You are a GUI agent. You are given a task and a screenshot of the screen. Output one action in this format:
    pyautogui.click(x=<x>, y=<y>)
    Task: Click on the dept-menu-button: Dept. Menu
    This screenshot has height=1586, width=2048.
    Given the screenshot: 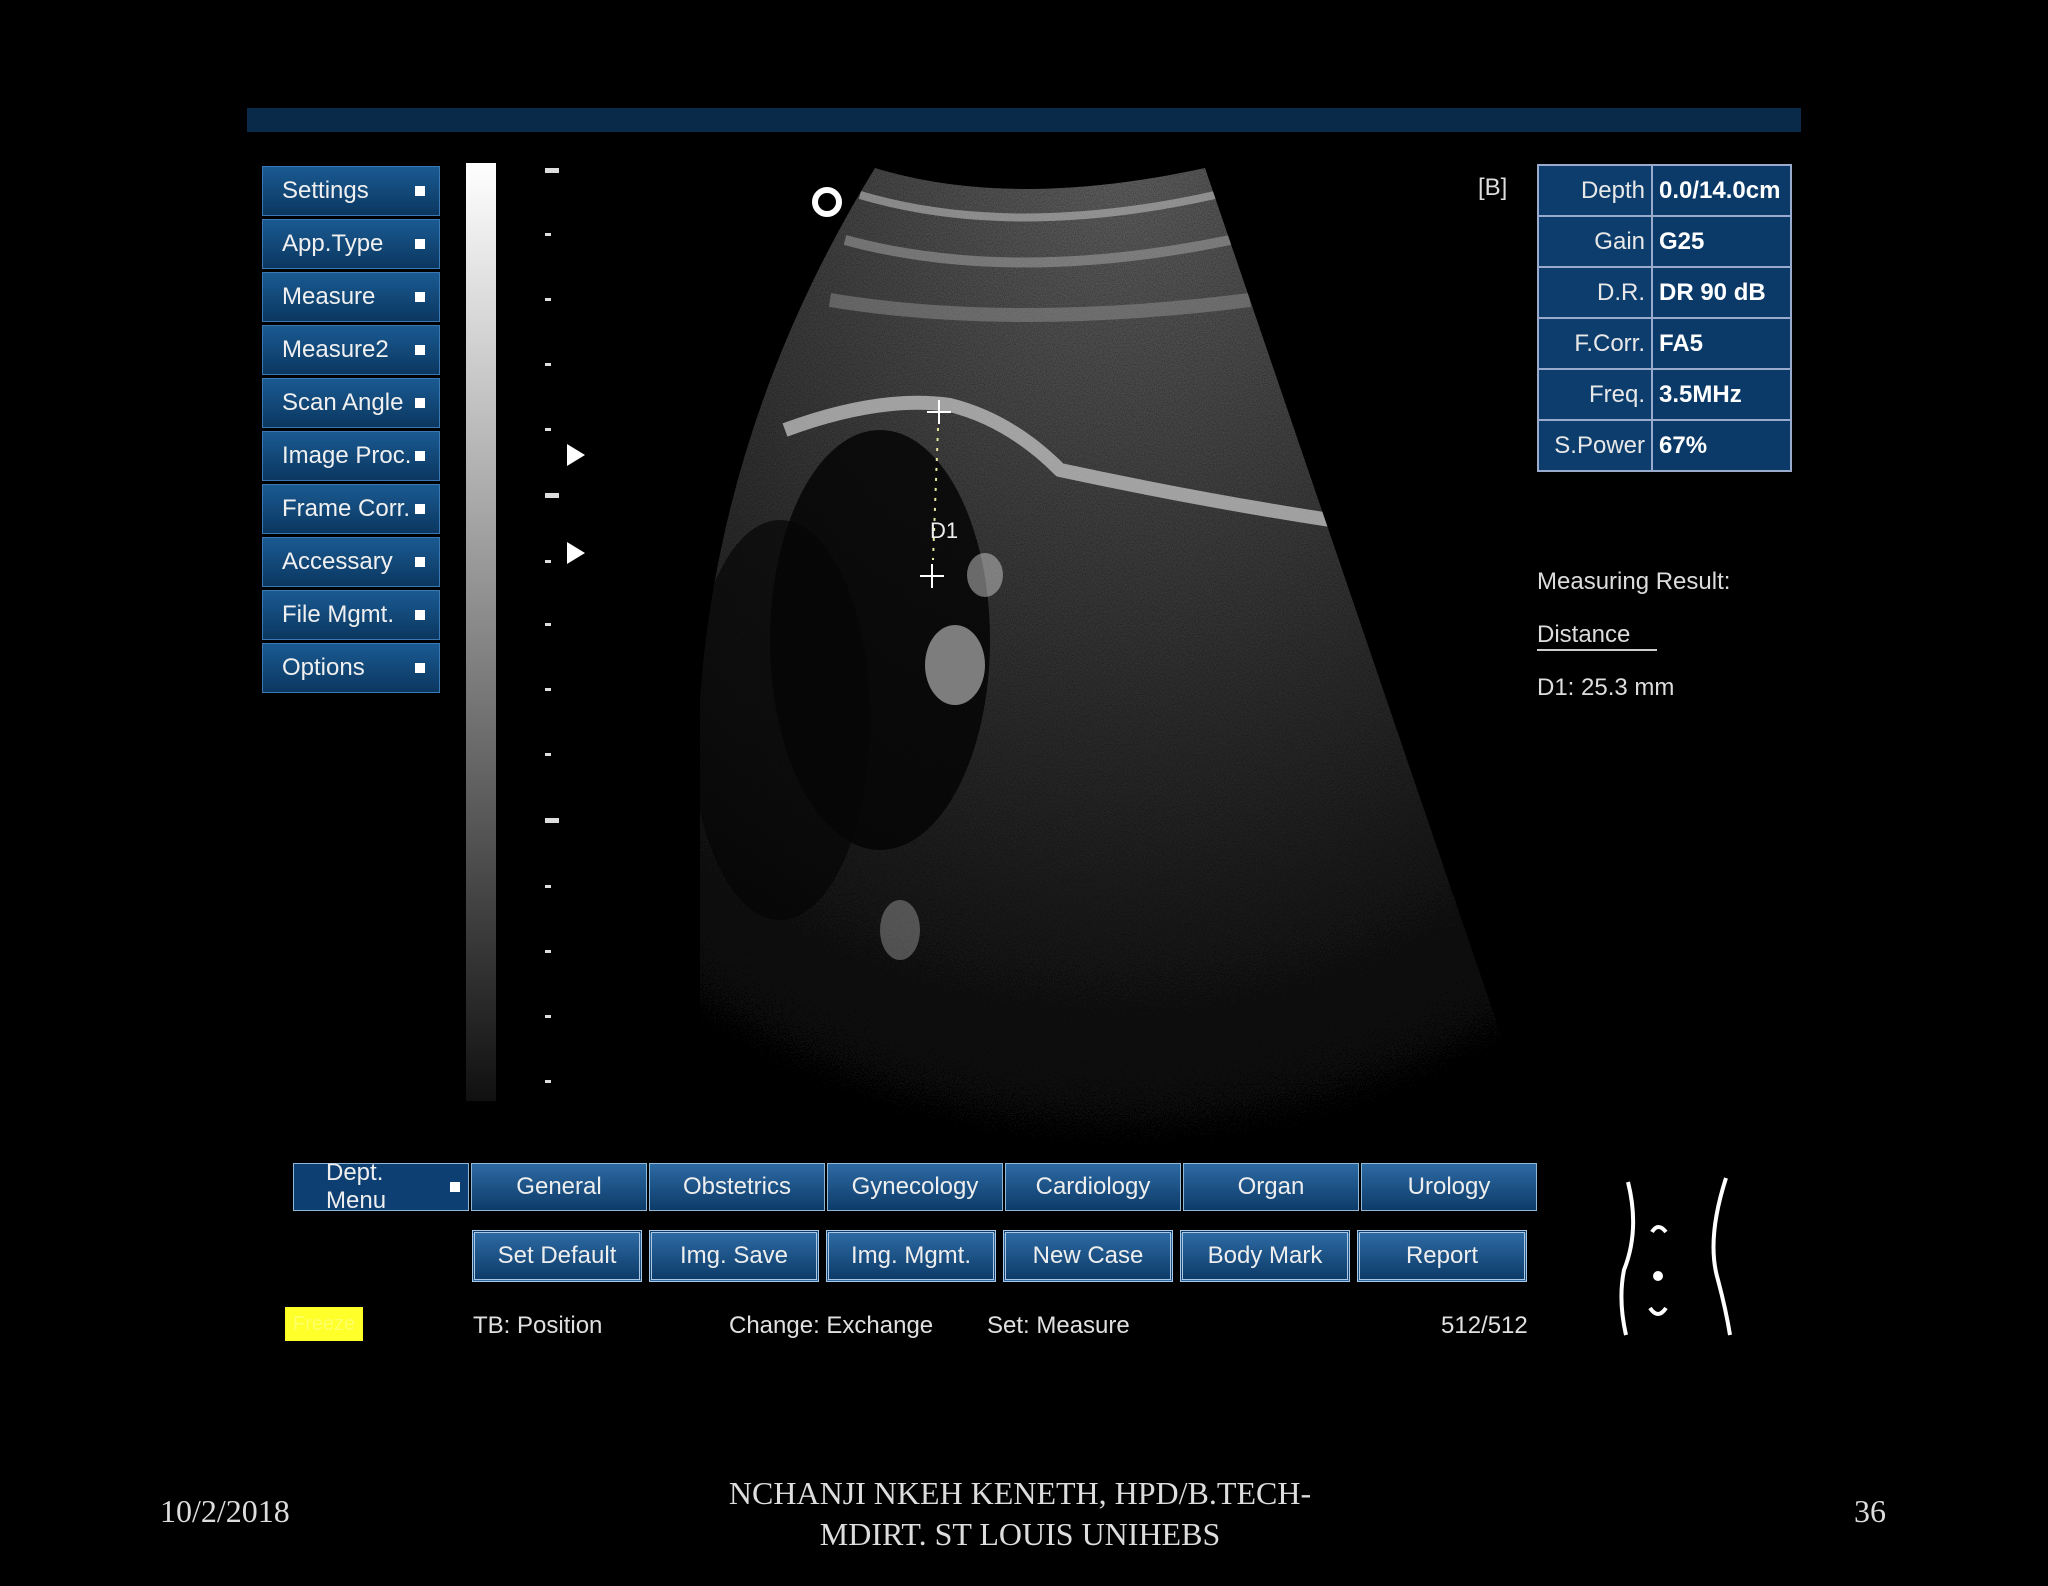 What is the action you would take?
    pyautogui.click(x=381, y=1186)
    